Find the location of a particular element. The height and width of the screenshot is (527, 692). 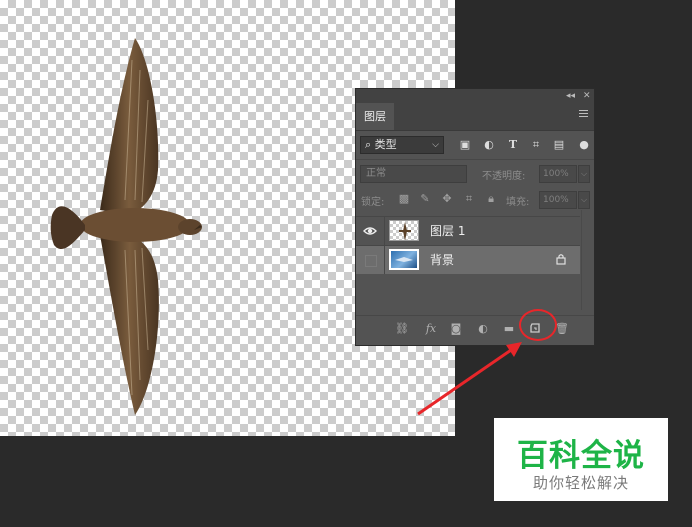

lock-label: 锁定: is located at coordinates (373, 202).